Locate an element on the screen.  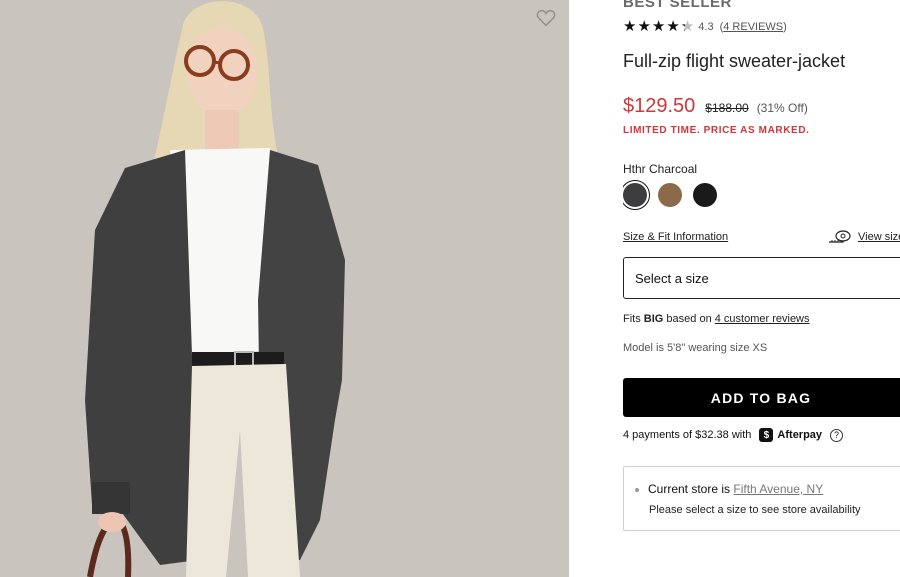
size-select: Select a size is located at coordinates (761, 278).